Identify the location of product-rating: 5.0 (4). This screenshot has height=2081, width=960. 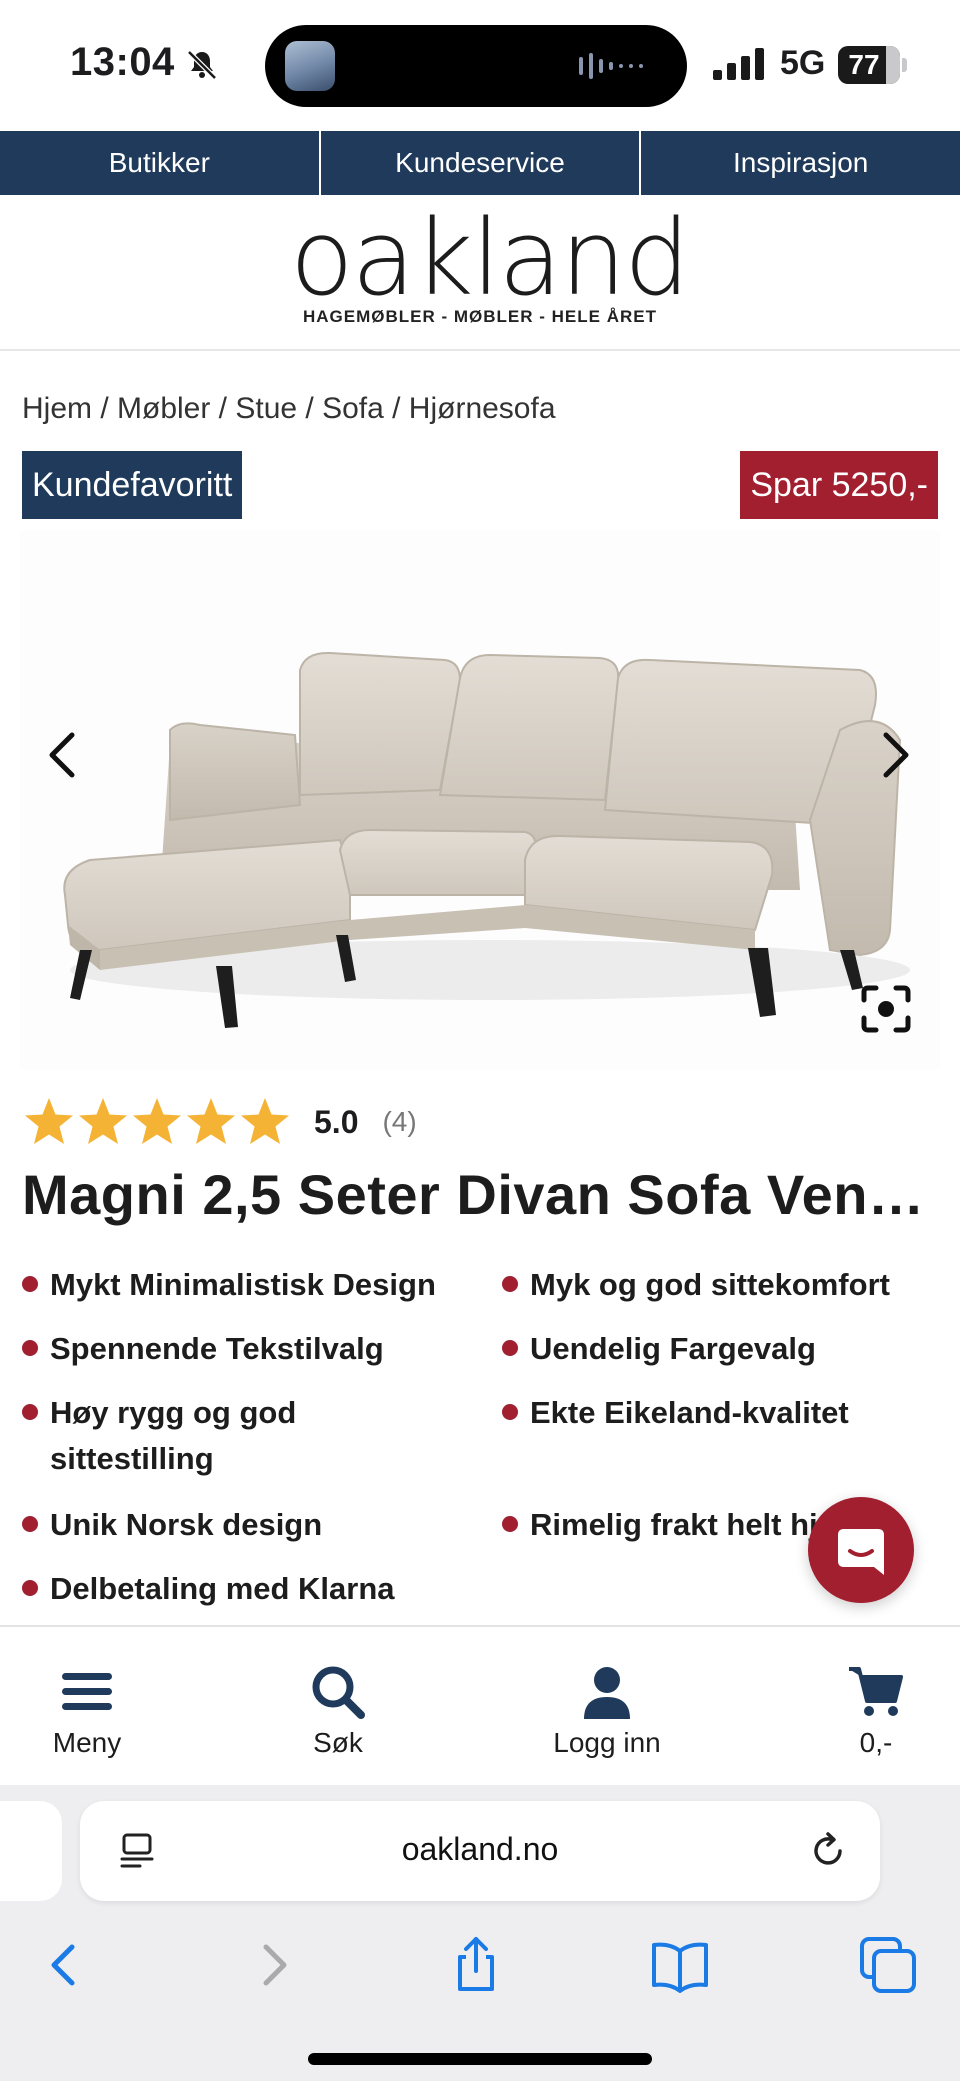
(219, 1122).